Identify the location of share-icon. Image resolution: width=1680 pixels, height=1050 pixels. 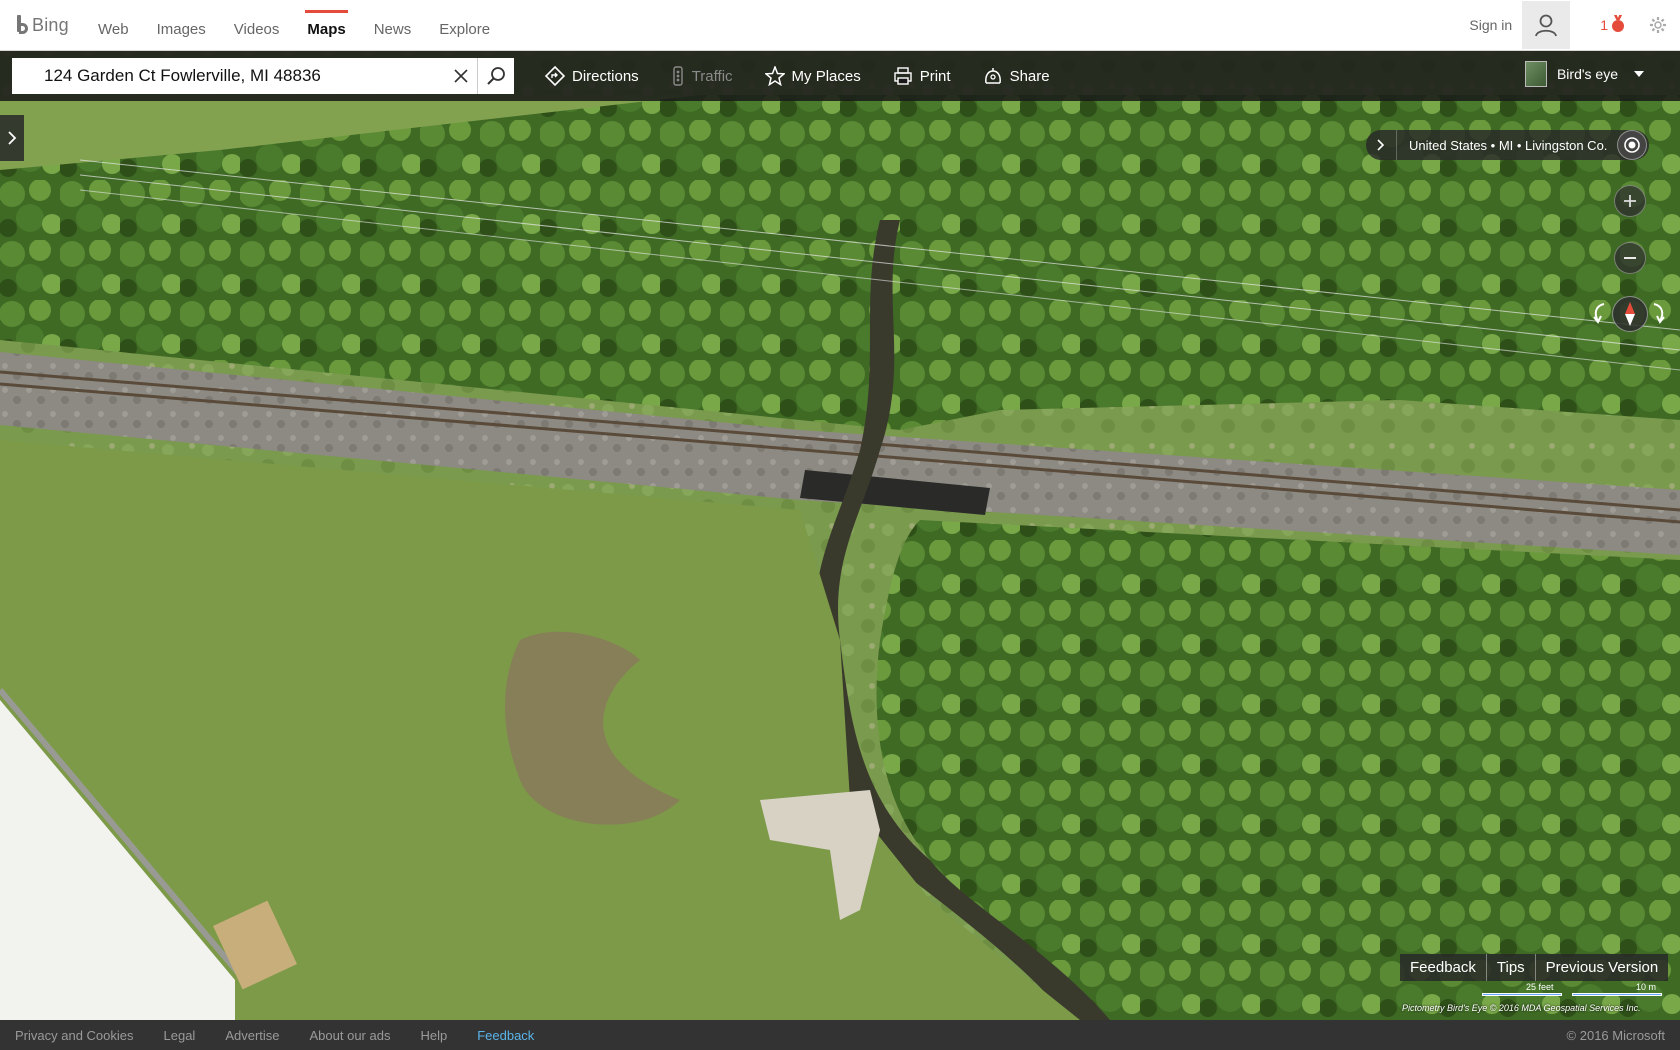
(992, 76).